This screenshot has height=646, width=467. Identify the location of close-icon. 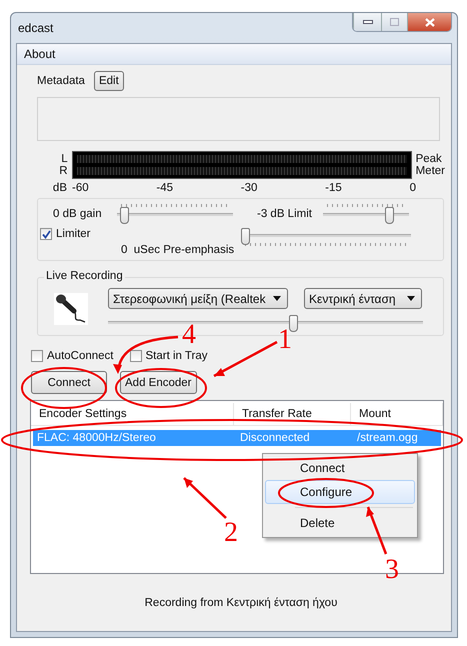
(429, 22).